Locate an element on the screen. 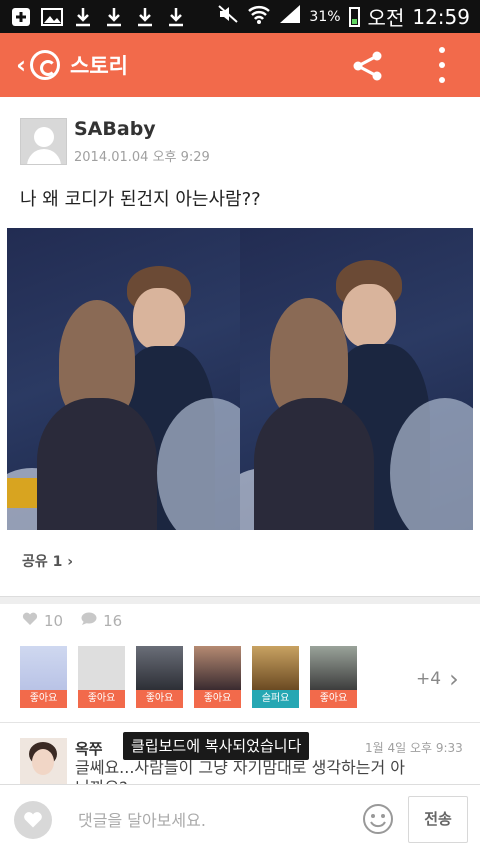  send-button: 전송 is located at coordinates (438, 819).